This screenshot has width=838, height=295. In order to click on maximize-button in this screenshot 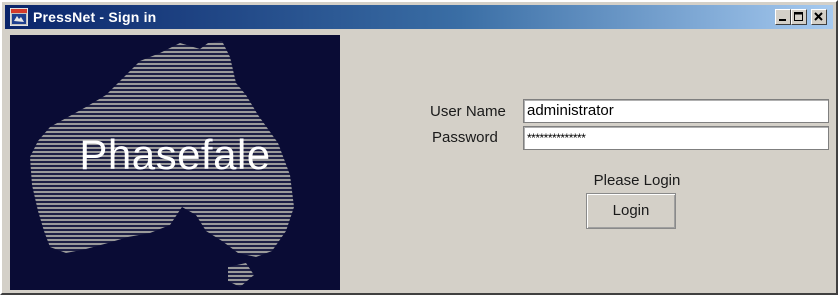, I will do `click(799, 17)`.